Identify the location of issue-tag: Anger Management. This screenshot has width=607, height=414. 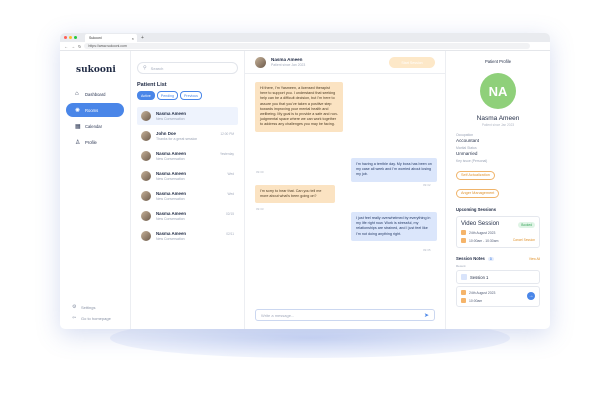
(478, 193).